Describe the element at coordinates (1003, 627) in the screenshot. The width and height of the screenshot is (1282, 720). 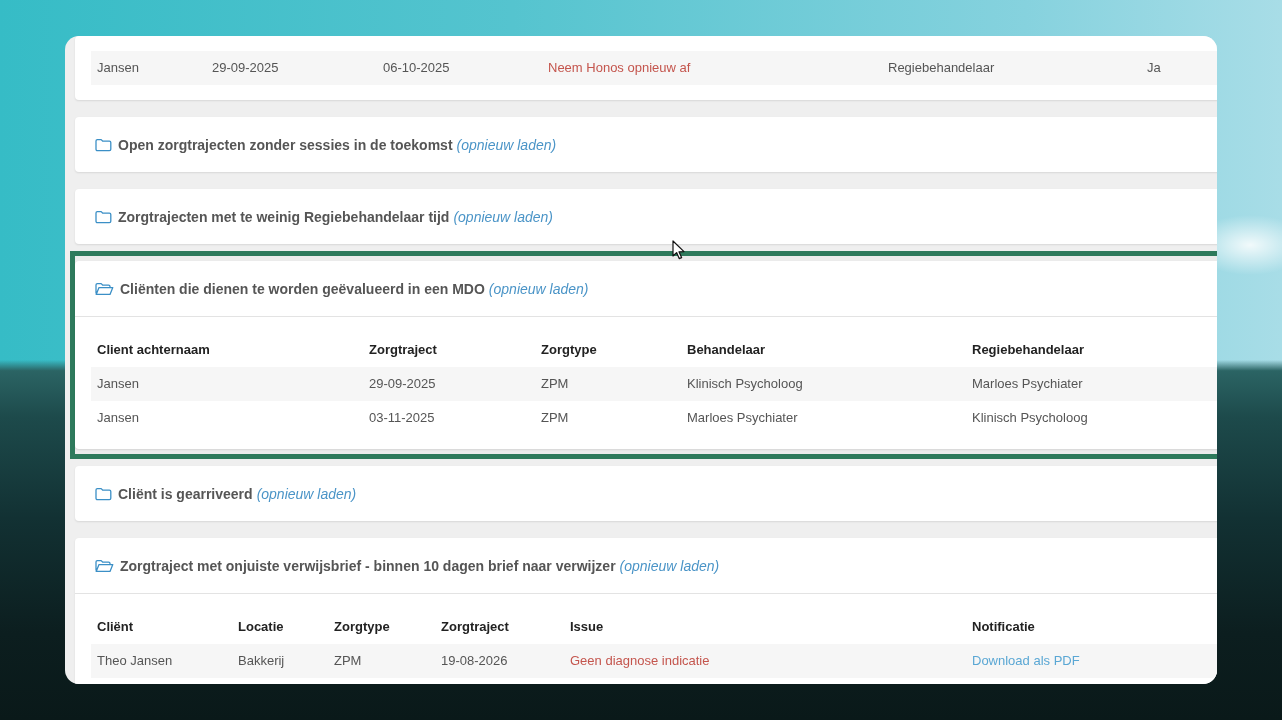
I see `column-header: Notificatie` at that location.